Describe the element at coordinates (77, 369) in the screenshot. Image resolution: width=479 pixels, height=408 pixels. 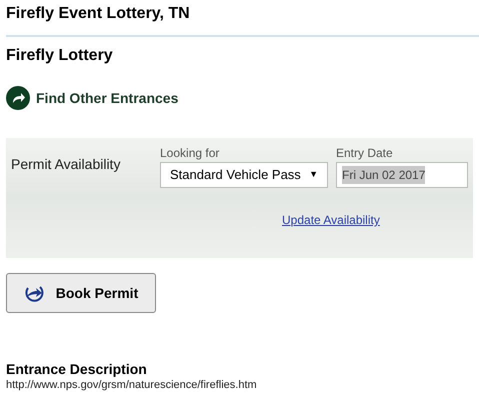
I see `entrance-description-heading: Entrance Description` at that location.